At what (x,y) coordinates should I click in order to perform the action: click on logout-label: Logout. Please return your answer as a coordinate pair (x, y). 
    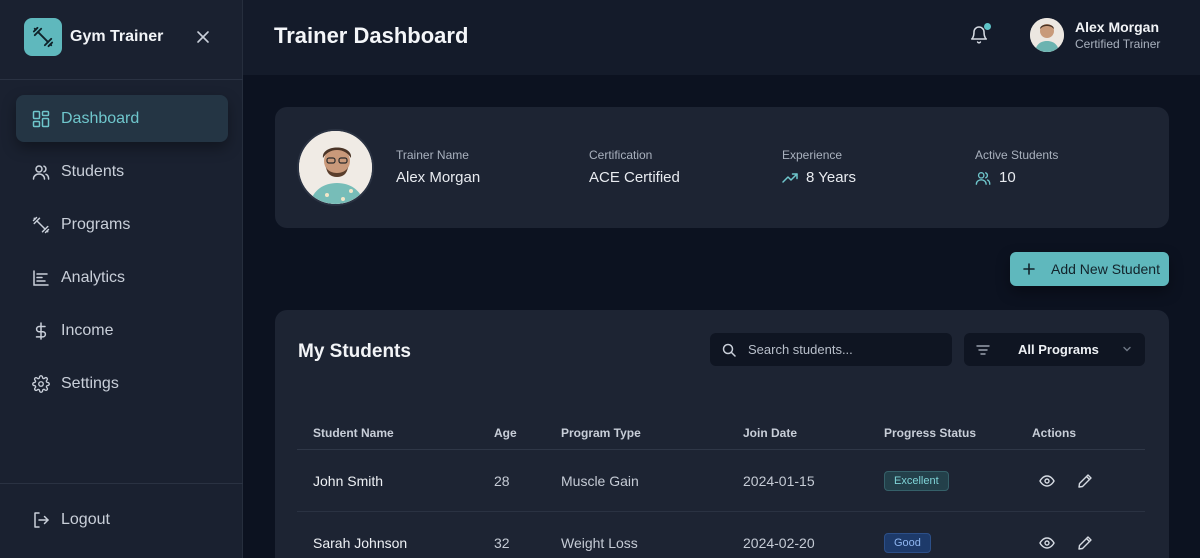
    Looking at the image, I should click on (85, 519).